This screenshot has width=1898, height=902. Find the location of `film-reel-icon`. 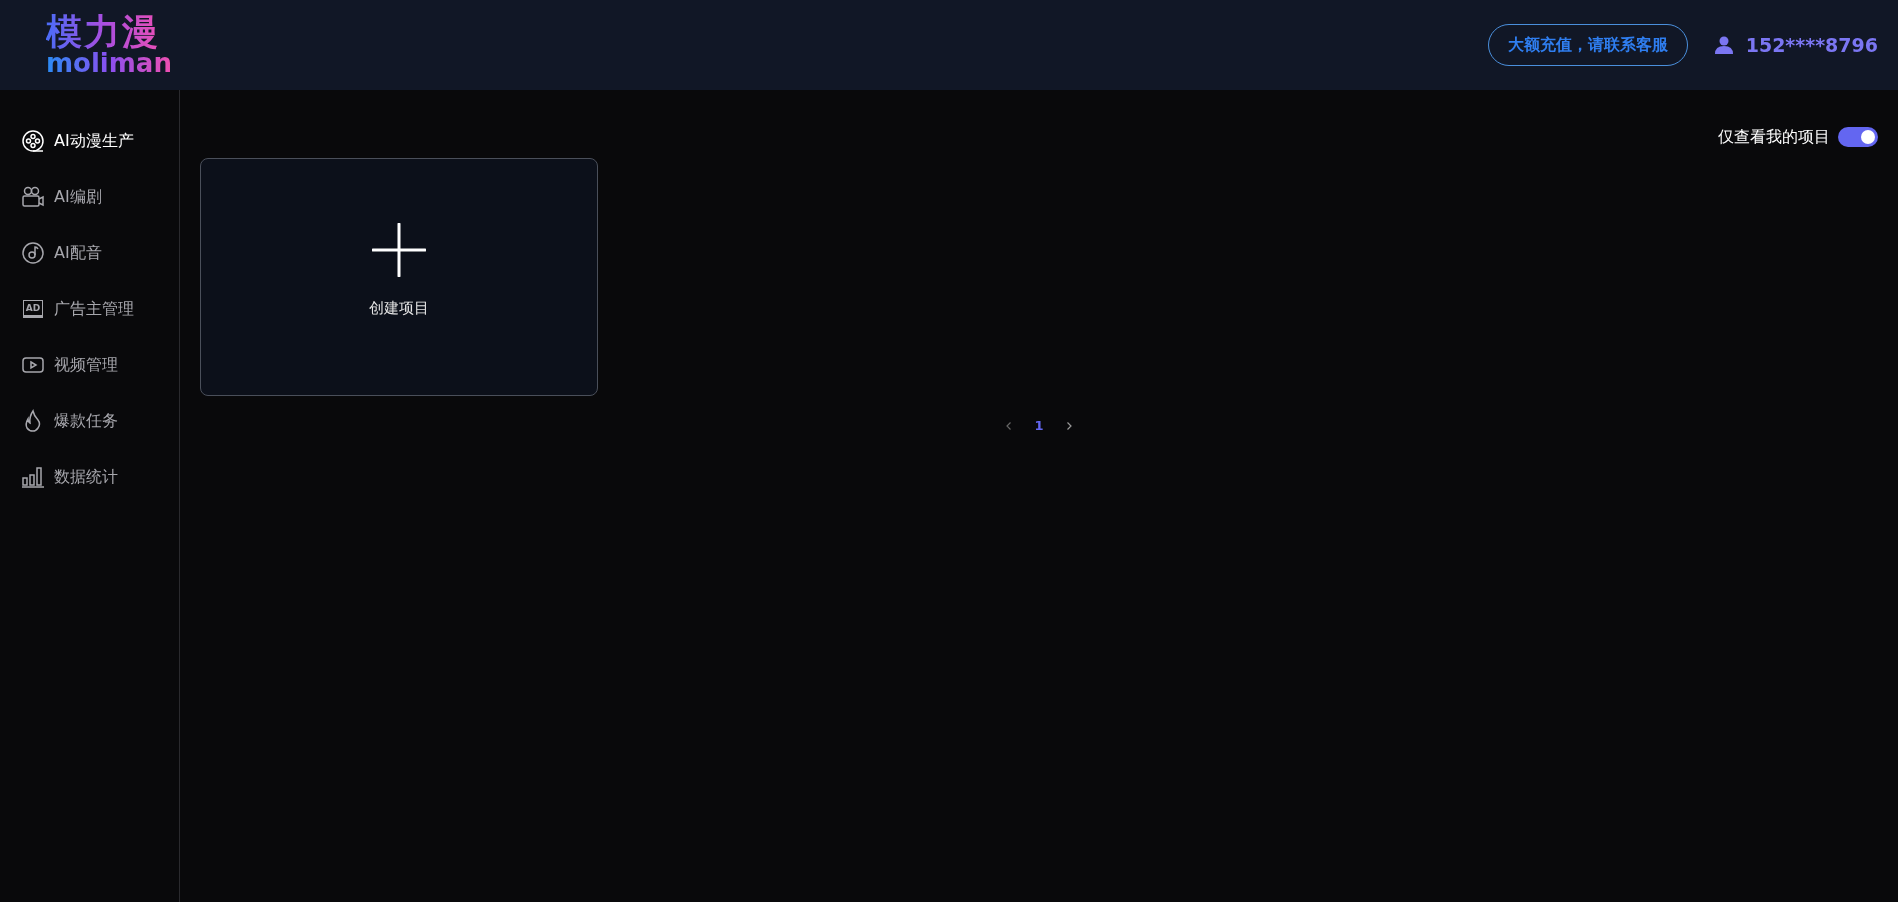

film-reel-icon is located at coordinates (33, 141).